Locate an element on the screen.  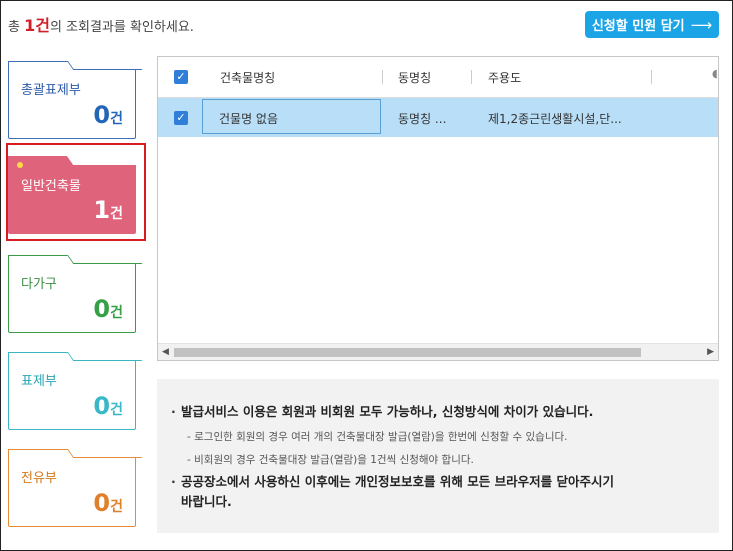
category-card-exclusive-section: 전유부 0건 is located at coordinates (75, 488).